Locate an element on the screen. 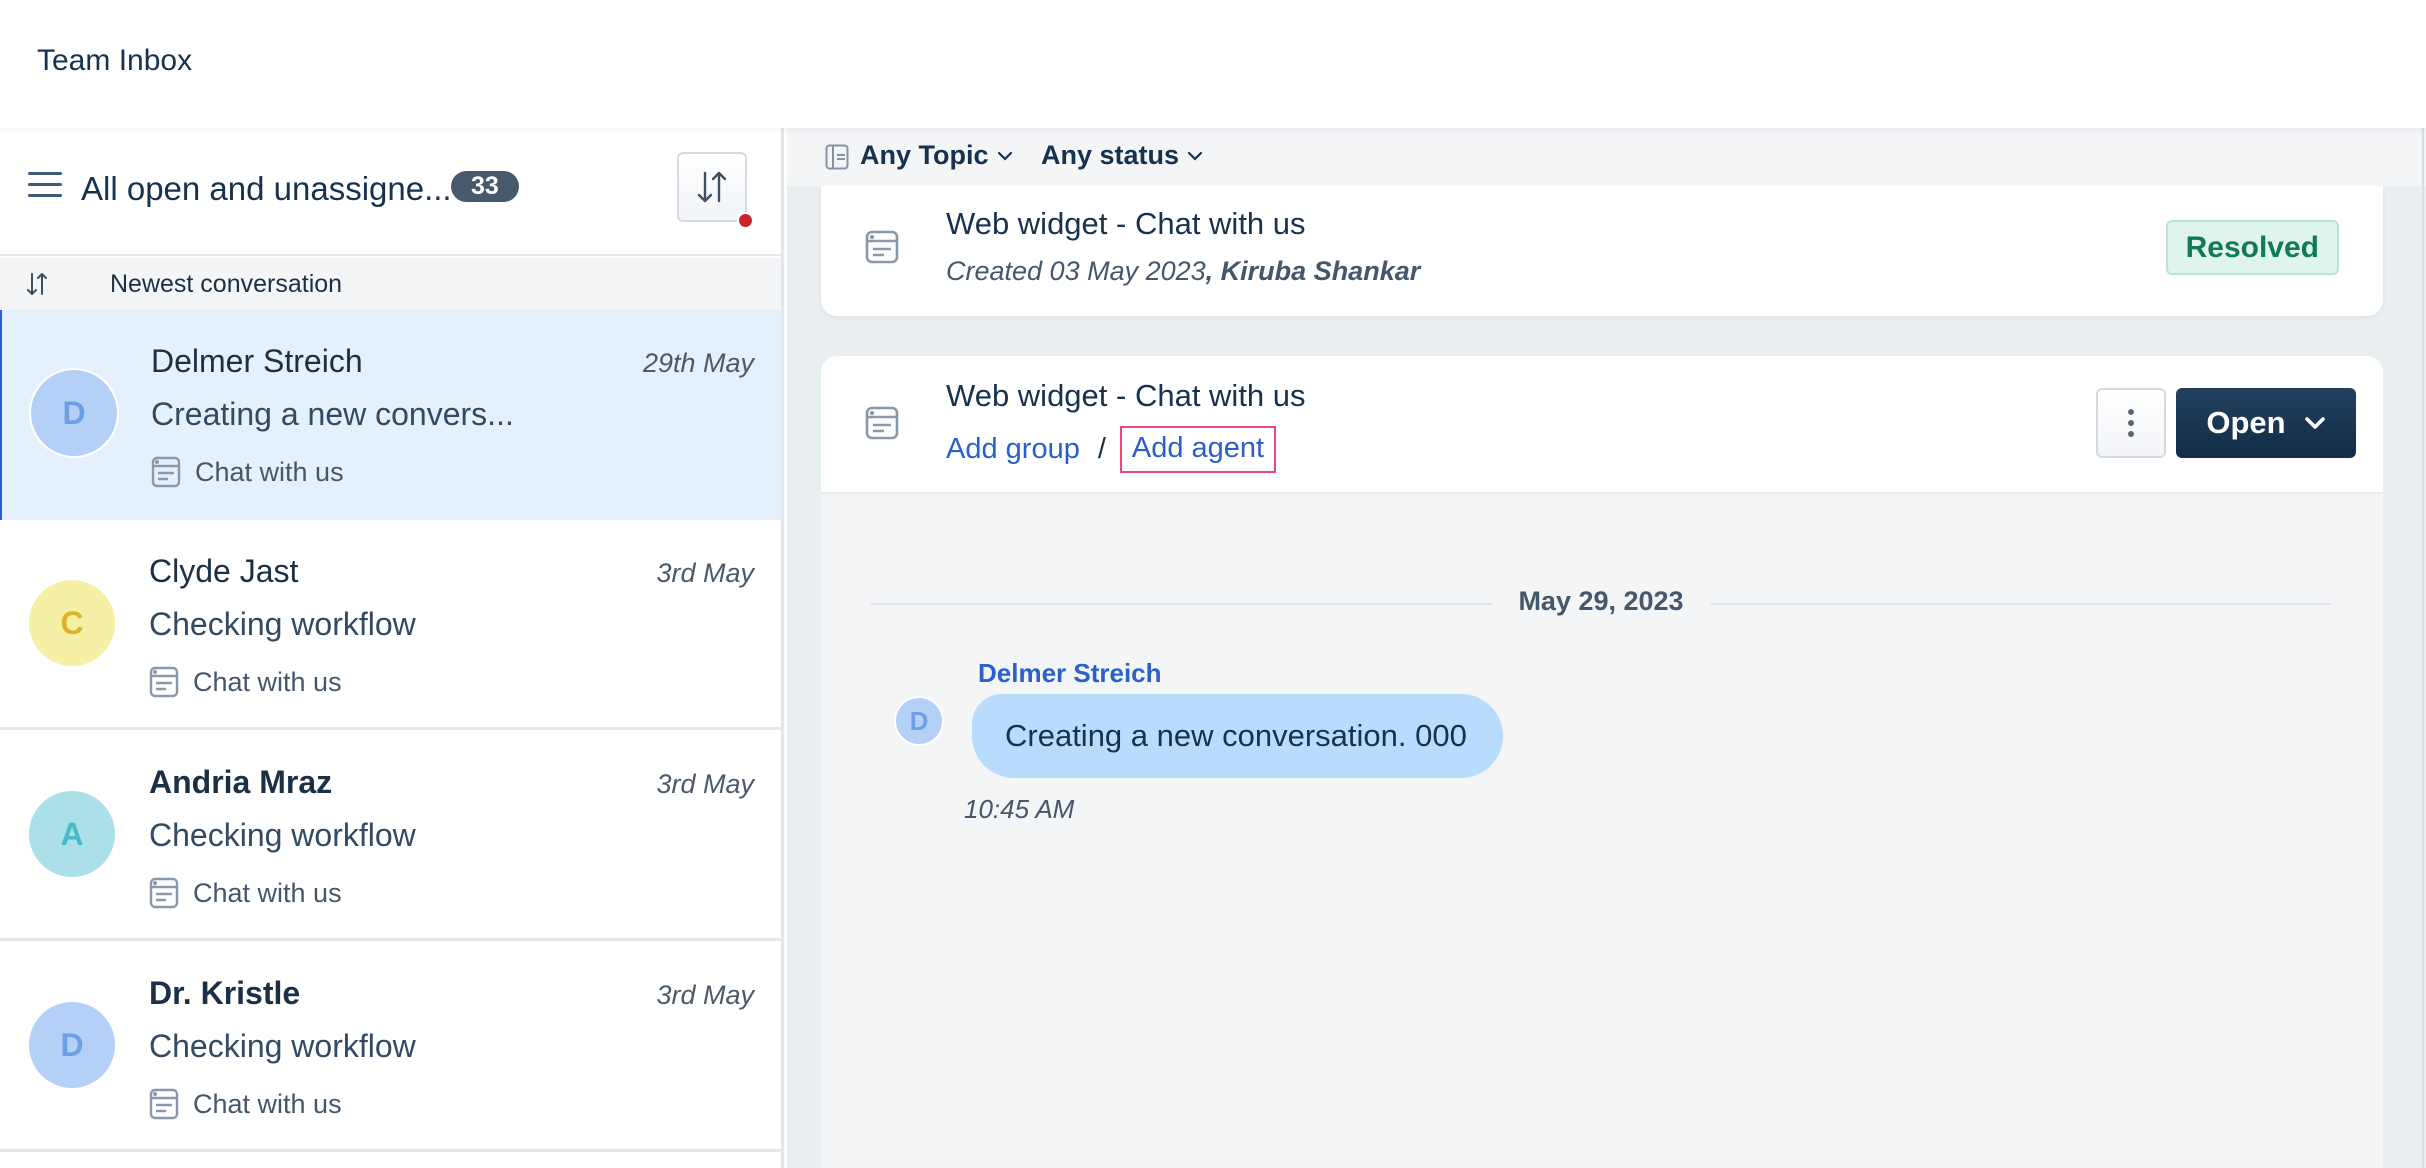  sort-active-indicator is located at coordinates (745, 220).